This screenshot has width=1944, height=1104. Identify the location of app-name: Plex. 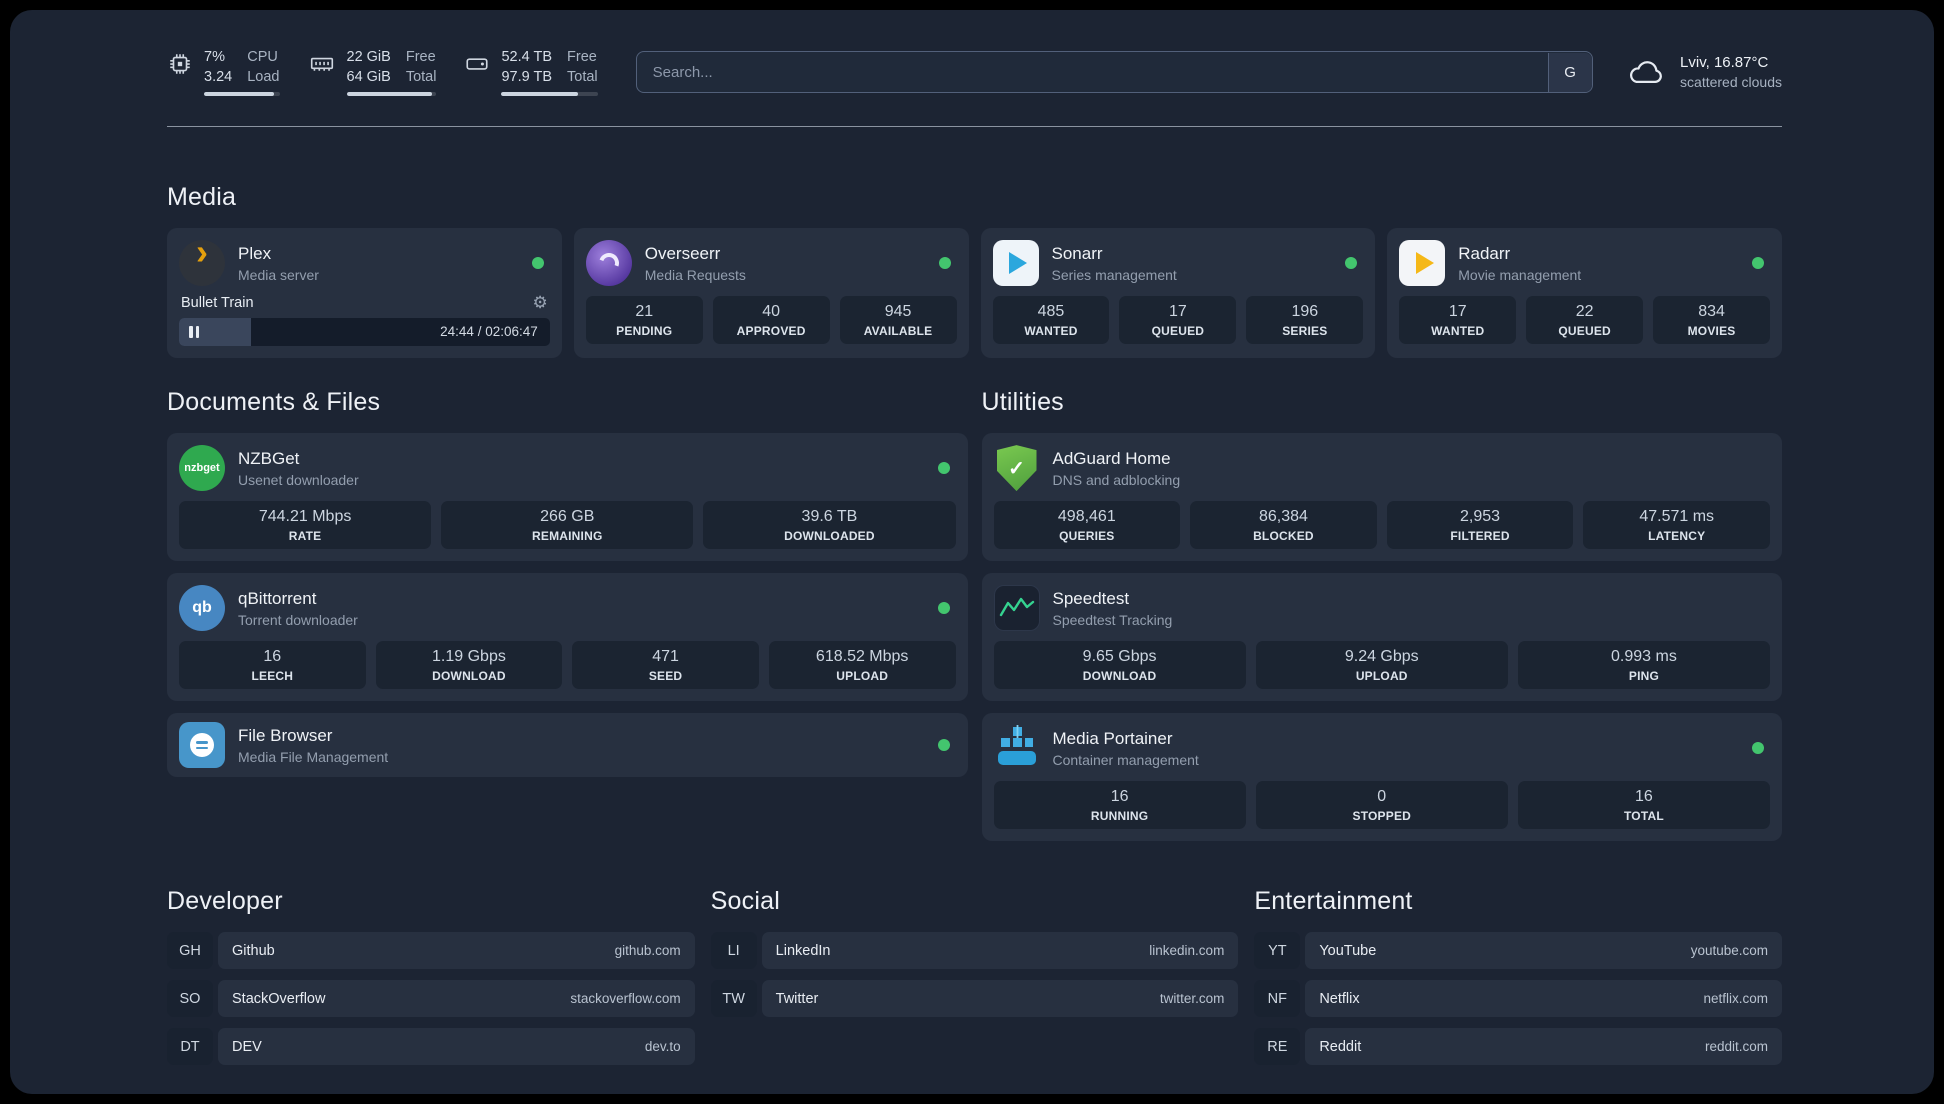
(255, 253).